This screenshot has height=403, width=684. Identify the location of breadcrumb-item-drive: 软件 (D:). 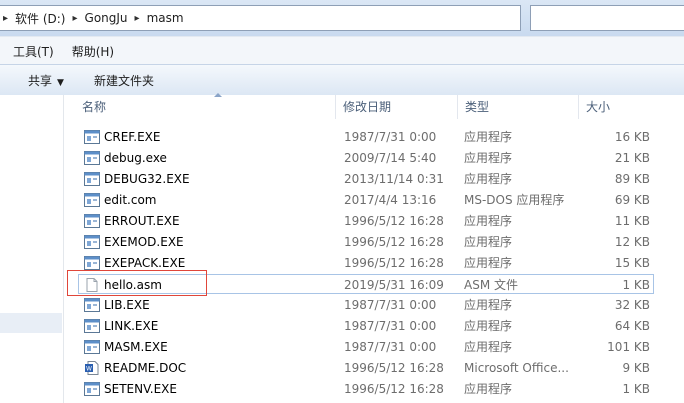
(40, 18).